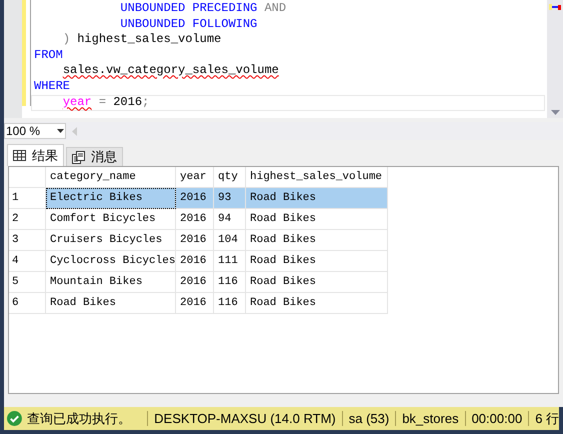 This screenshot has height=434, width=563. What do you see at coordinates (111, 261) in the screenshot?
I see `table-cell: Cyclocross Bicycles` at bounding box center [111, 261].